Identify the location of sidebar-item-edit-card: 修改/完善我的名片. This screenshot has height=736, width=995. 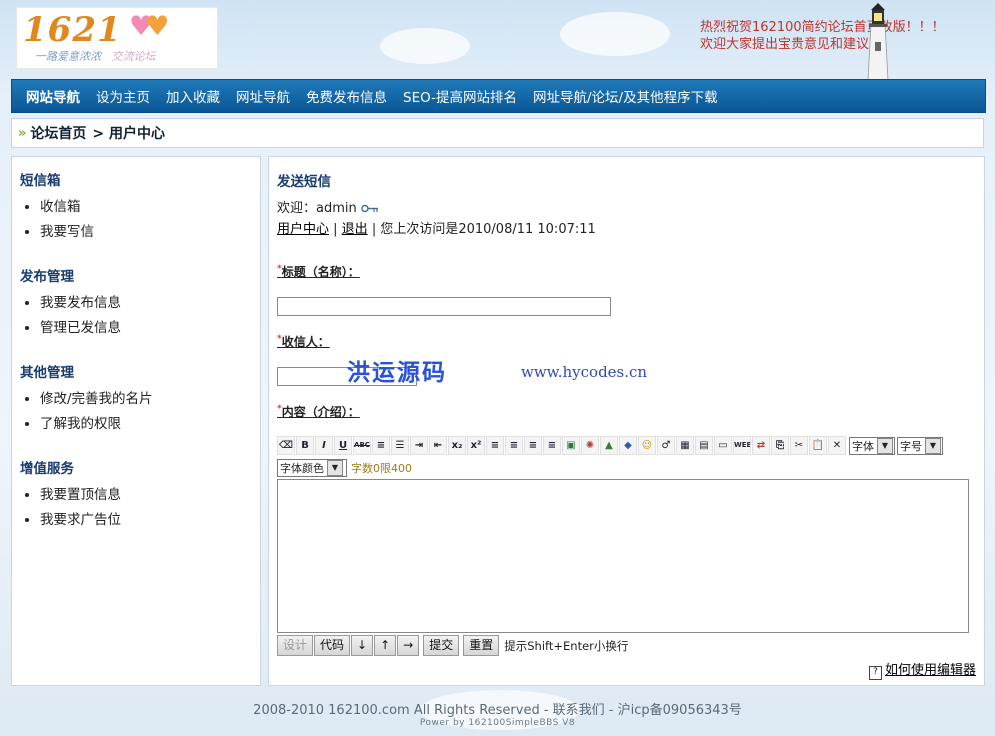
(146, 399).